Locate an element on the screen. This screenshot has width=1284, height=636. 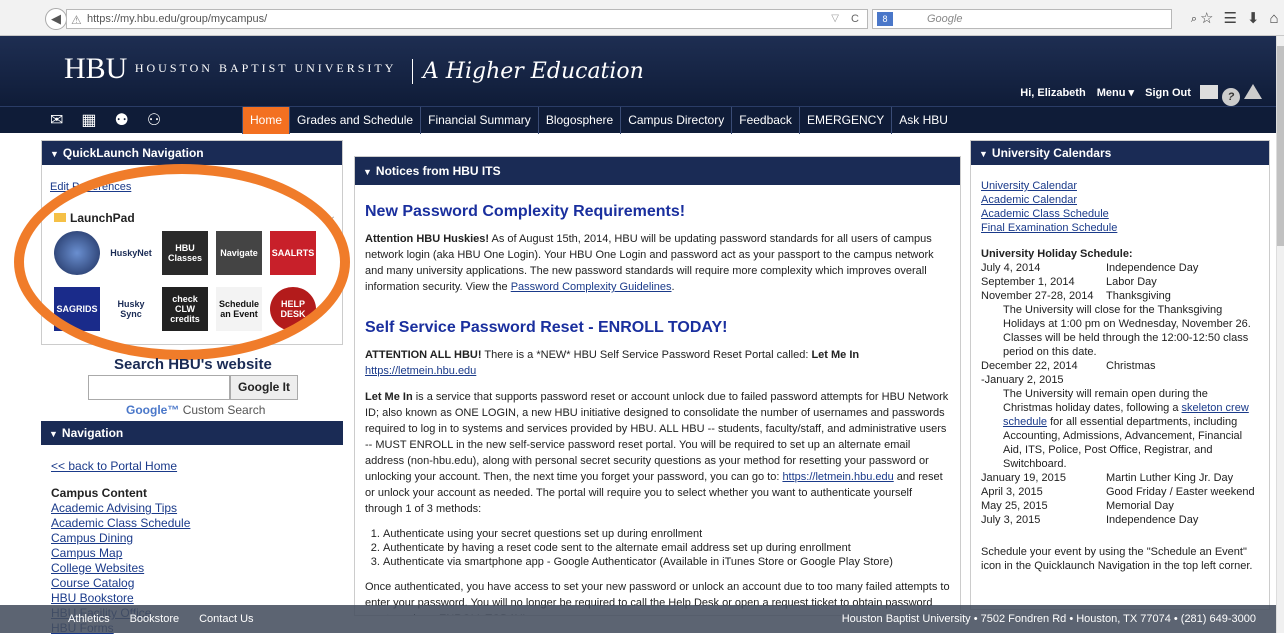
navigation-header: ▼ Navigation is located at coordinates (192, 433).